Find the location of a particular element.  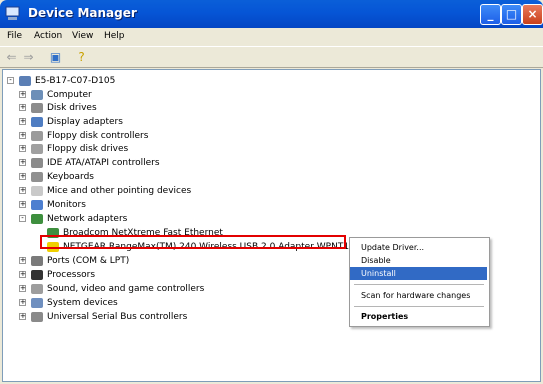

device-label: Ports (COM & LPT) is located at coordinates (88, 260).